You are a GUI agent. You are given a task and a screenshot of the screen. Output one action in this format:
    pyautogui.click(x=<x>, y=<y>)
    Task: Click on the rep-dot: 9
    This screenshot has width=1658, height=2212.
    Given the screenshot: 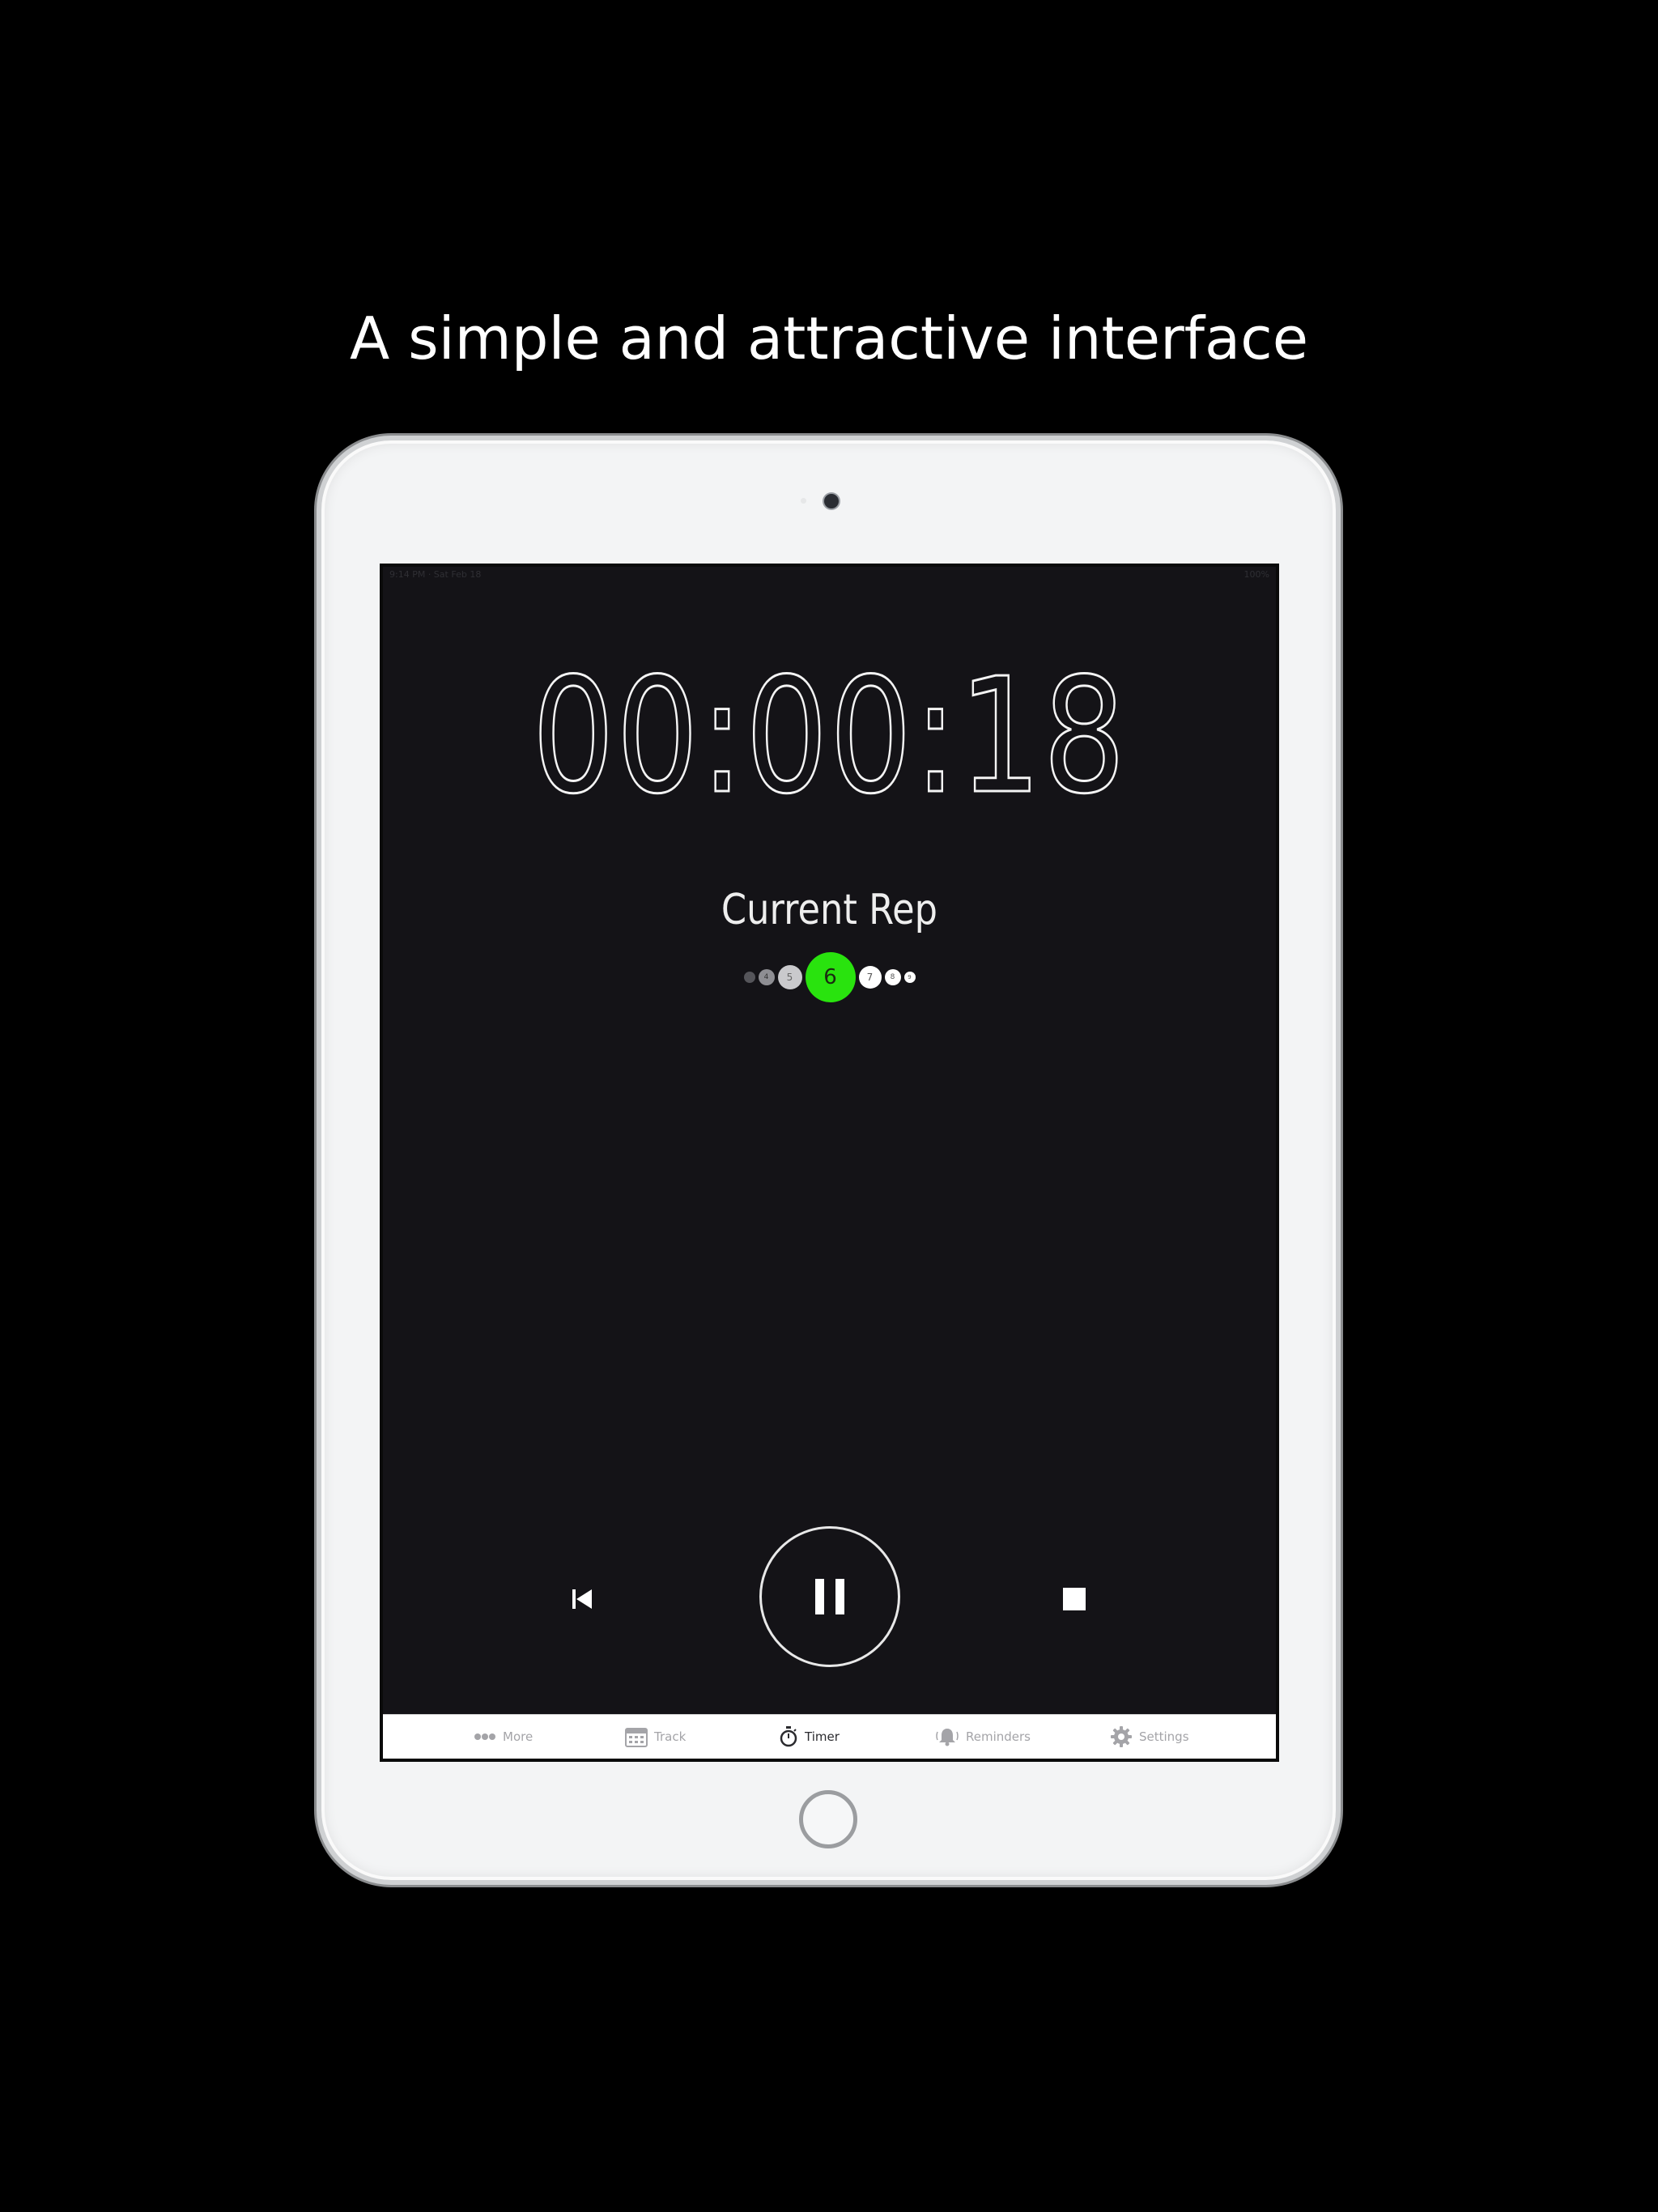 What is the action you would take?
    pyautogui.click(x=909, y=978)
    